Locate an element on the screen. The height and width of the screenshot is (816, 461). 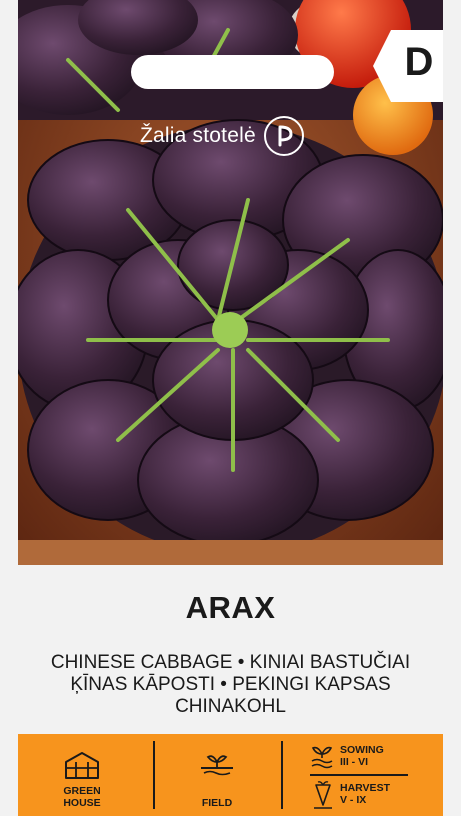
product-name-line: ĶĪNAS KĀPOSTI • PEKINGI KAPSAS is located at coordinates (230, 684).